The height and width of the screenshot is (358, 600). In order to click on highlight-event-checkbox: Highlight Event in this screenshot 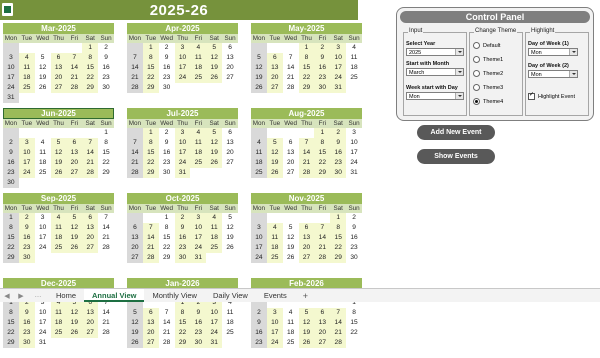, I will do `click(551, 95)`.